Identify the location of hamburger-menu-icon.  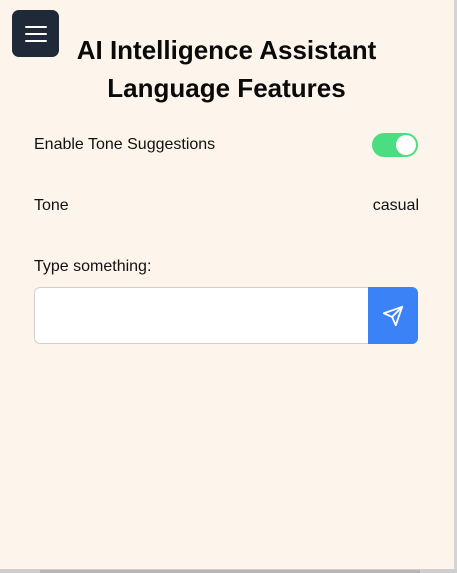
(35, 33).